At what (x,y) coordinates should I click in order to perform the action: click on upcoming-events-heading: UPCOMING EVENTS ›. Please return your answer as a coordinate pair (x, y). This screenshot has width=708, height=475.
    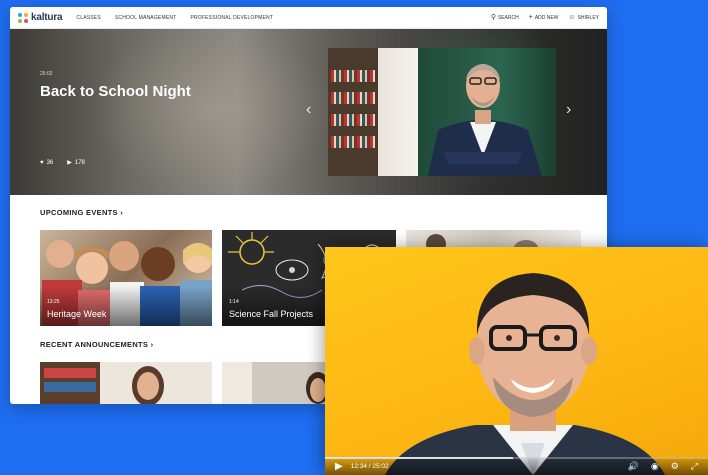
    Looking at the image, I should click on (81, 212).